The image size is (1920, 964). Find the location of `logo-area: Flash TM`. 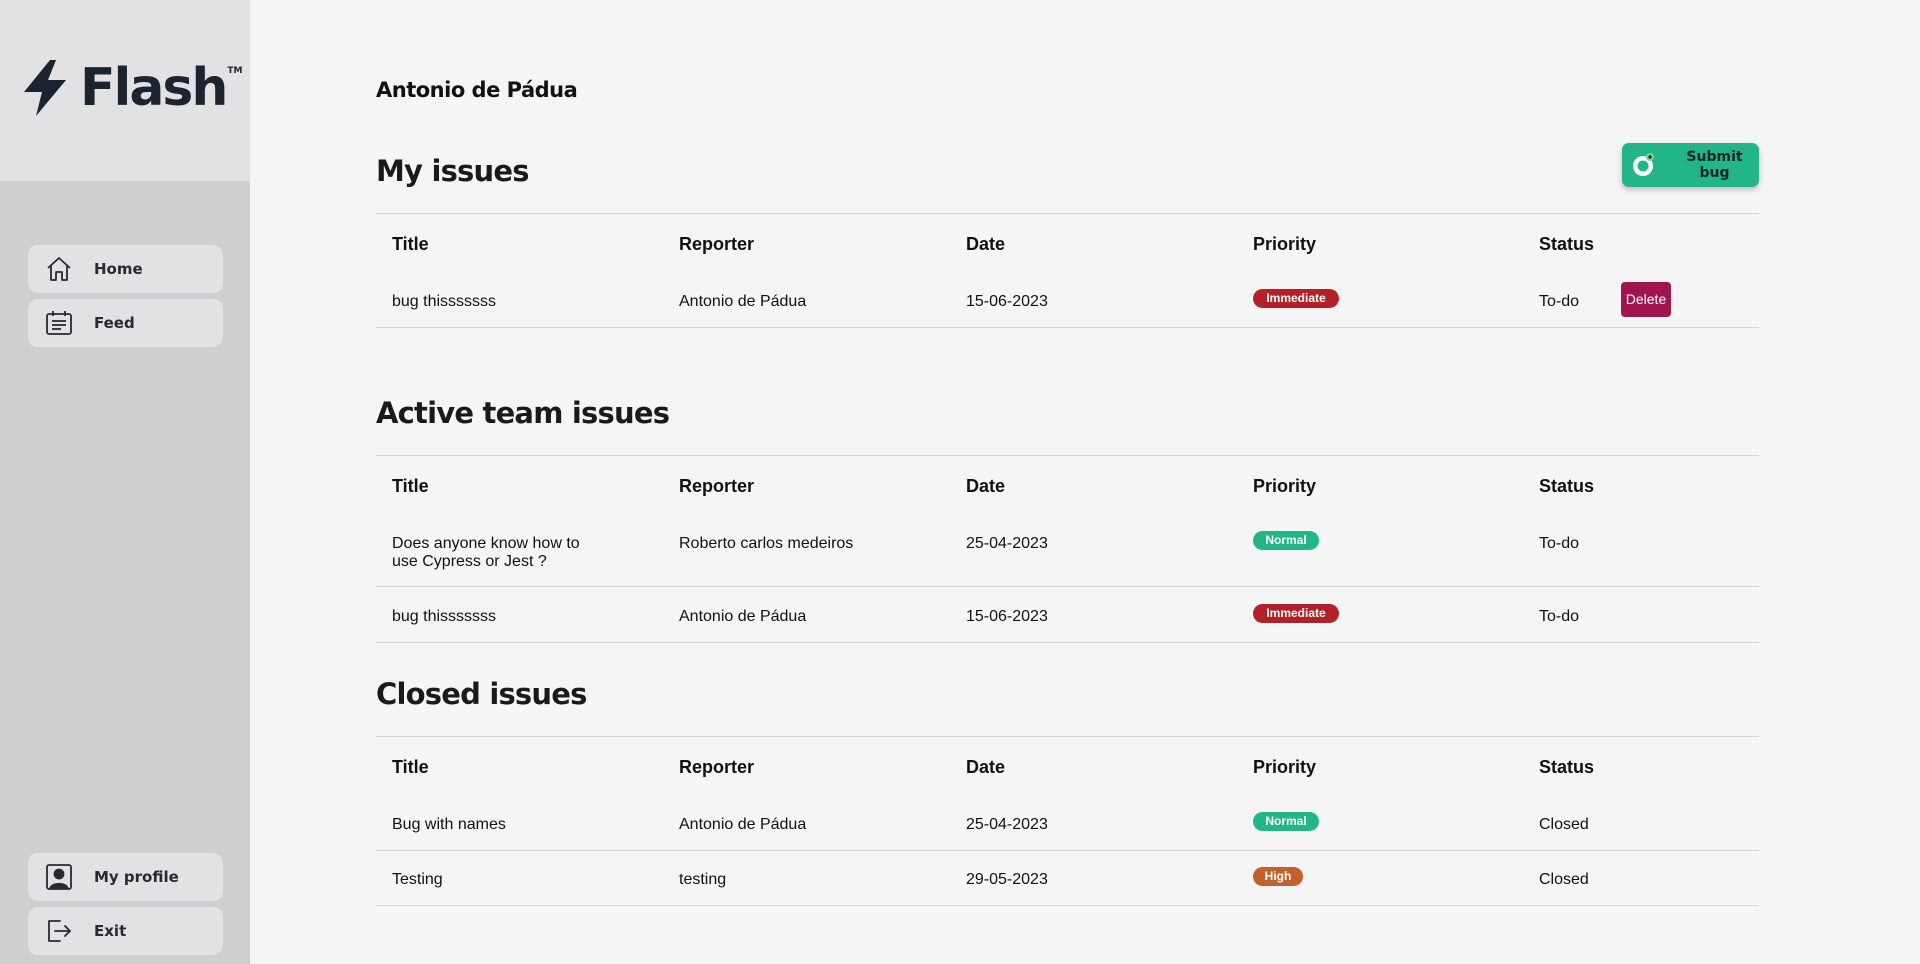

logo-area: Flash TM is located at coordinates (125, 90).